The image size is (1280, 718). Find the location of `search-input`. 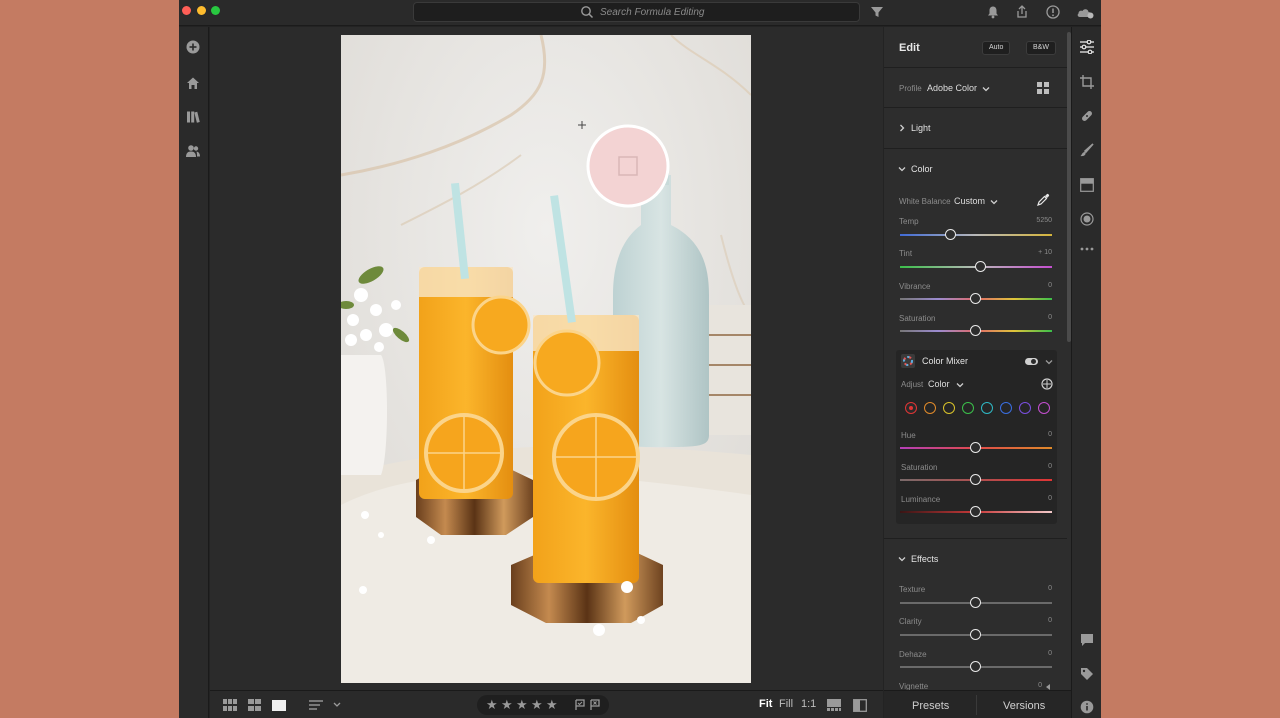

search-input is located at coordinates (720, 12).